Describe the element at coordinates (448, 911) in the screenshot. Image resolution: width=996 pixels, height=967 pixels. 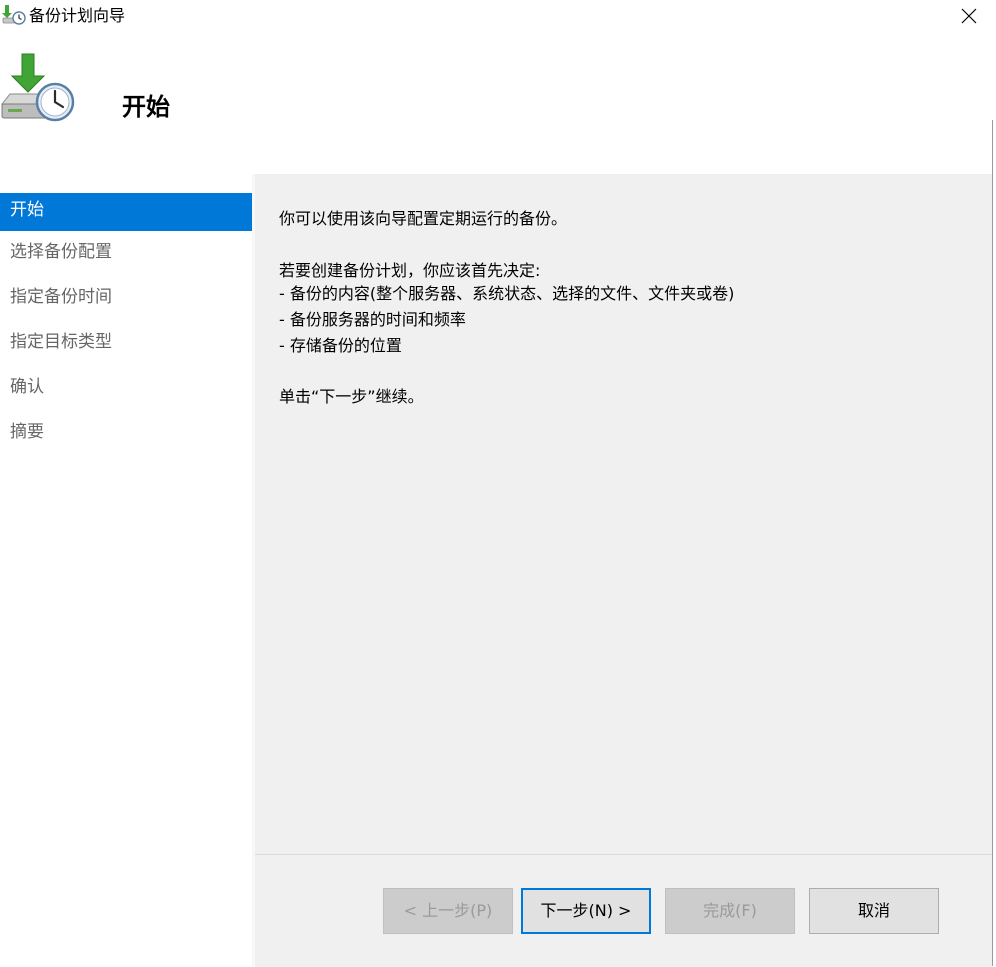
I see `previous-button: < 上一步(P)` at that location.